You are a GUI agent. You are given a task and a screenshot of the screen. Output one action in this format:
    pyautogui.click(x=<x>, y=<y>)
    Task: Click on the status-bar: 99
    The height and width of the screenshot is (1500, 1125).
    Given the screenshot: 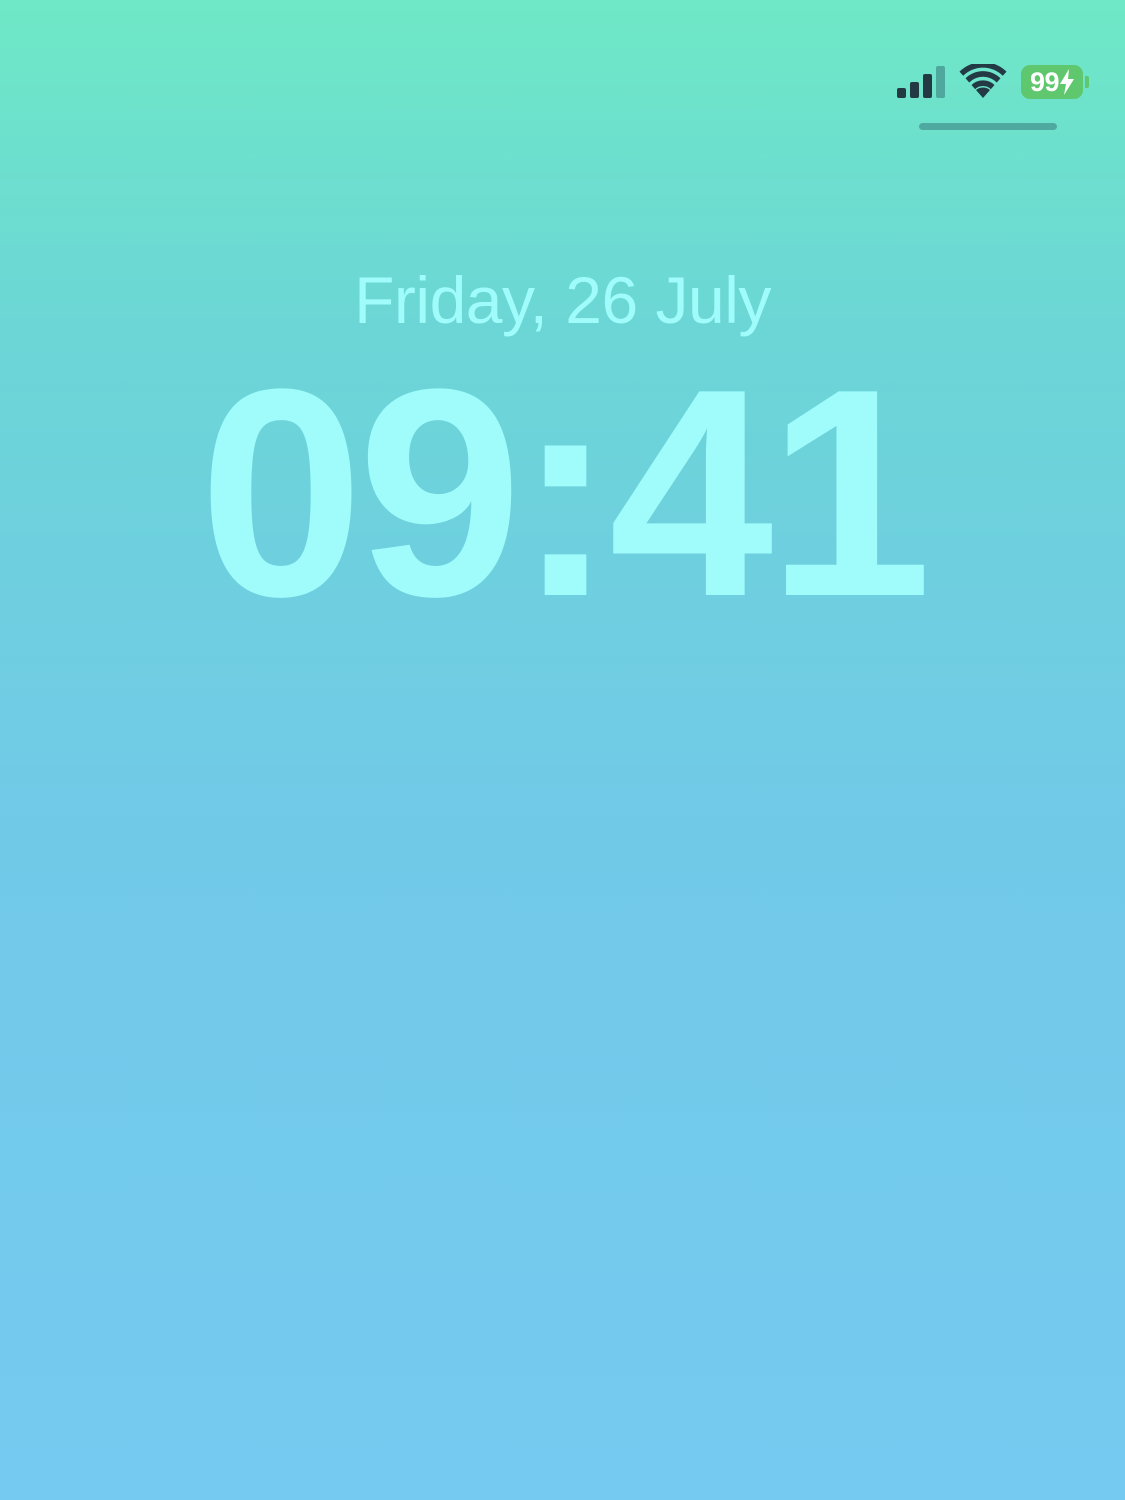 What is the action you would take?
    pyautogui.click(x=993, y=82)
    